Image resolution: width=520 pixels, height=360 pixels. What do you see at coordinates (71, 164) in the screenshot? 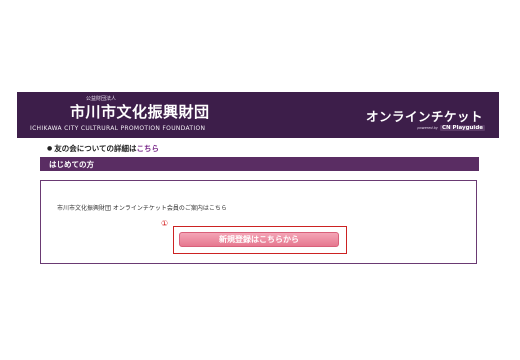
I see `section-title: はじめての方` at bounding box center [71, 164].